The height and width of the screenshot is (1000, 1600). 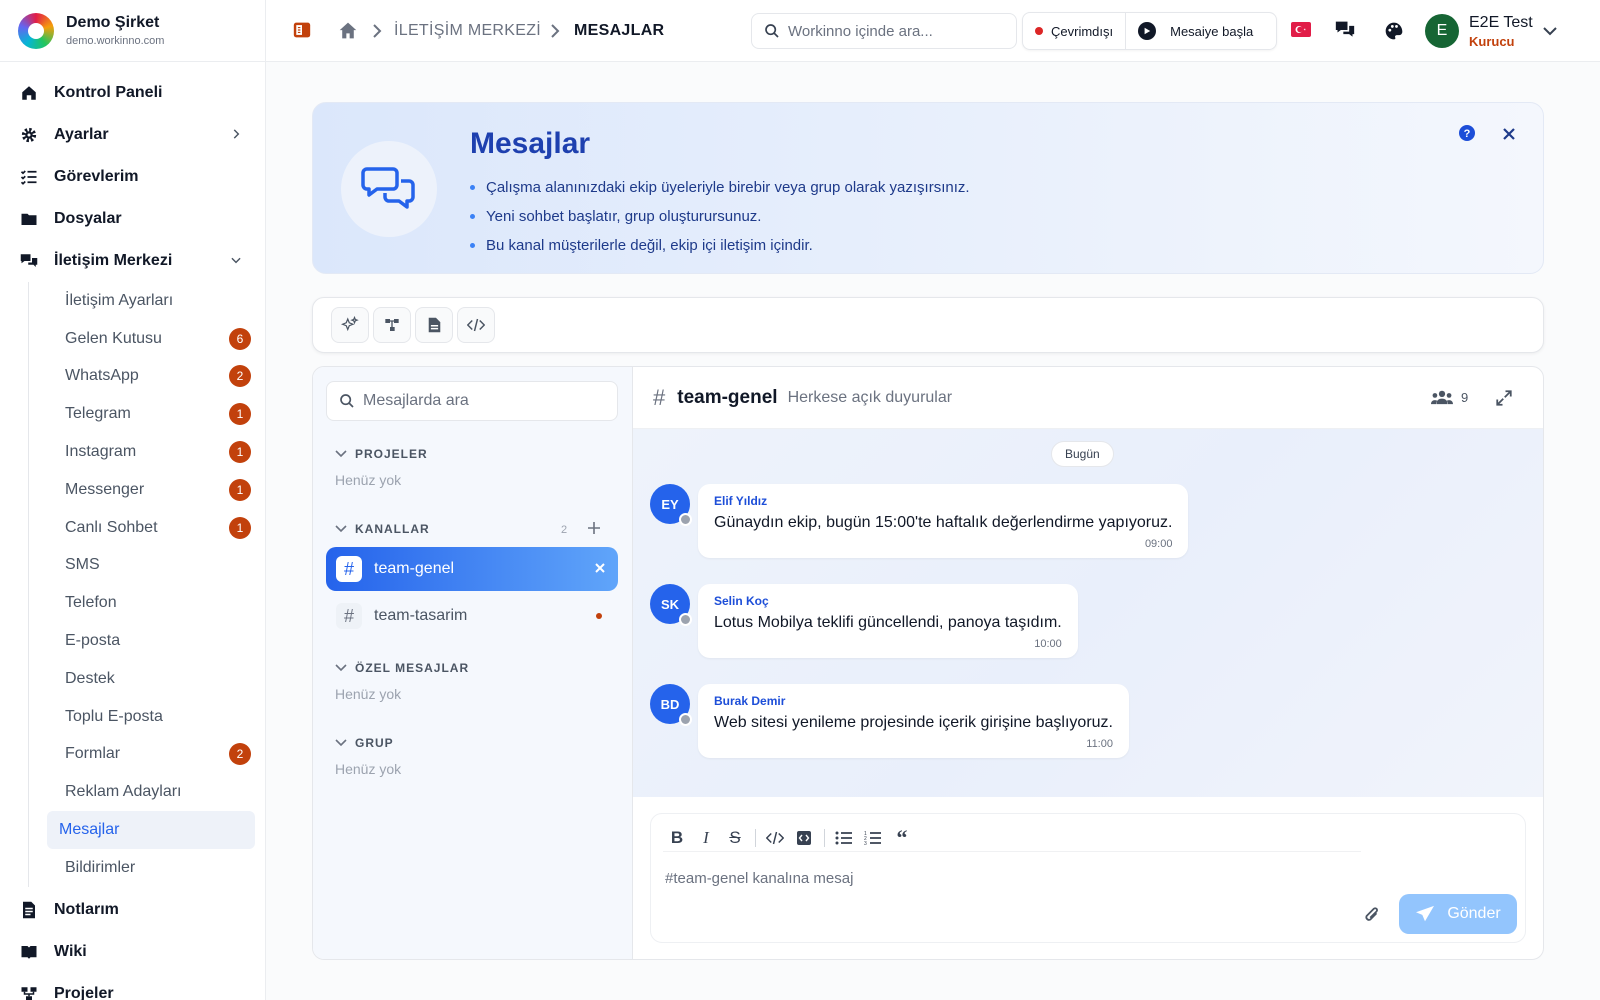 I want to click on search-icon, so click(x=772, y=31).